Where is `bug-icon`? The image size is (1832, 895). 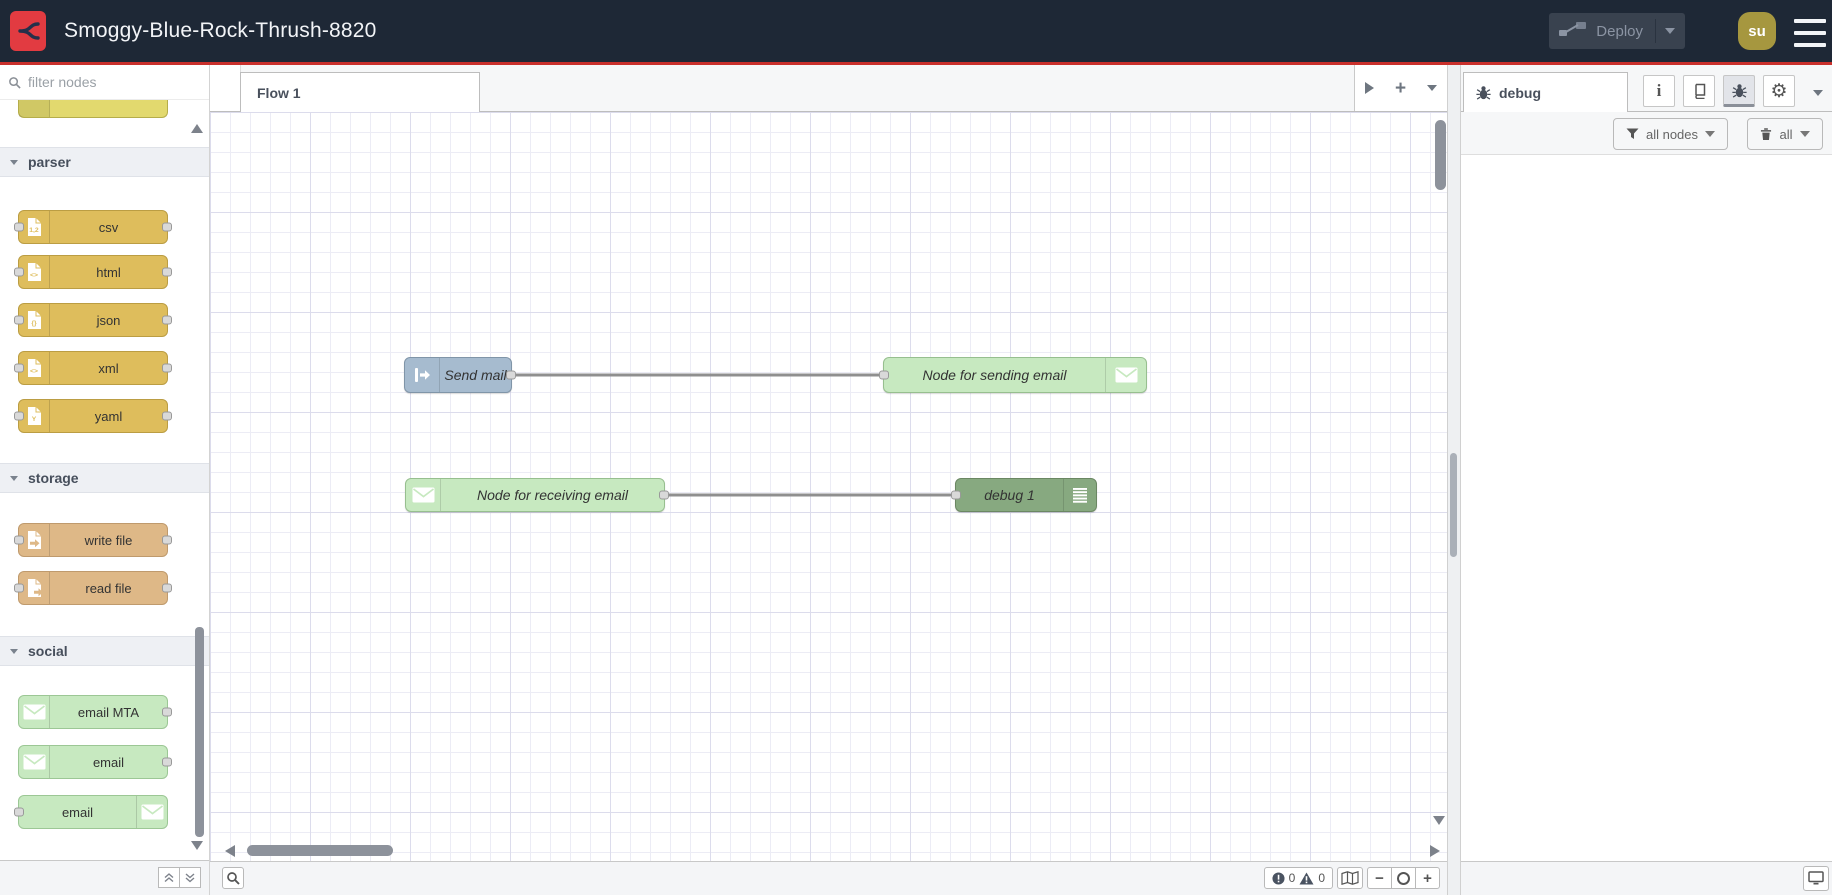 bug-icon is located at coordinates (1483, 93).